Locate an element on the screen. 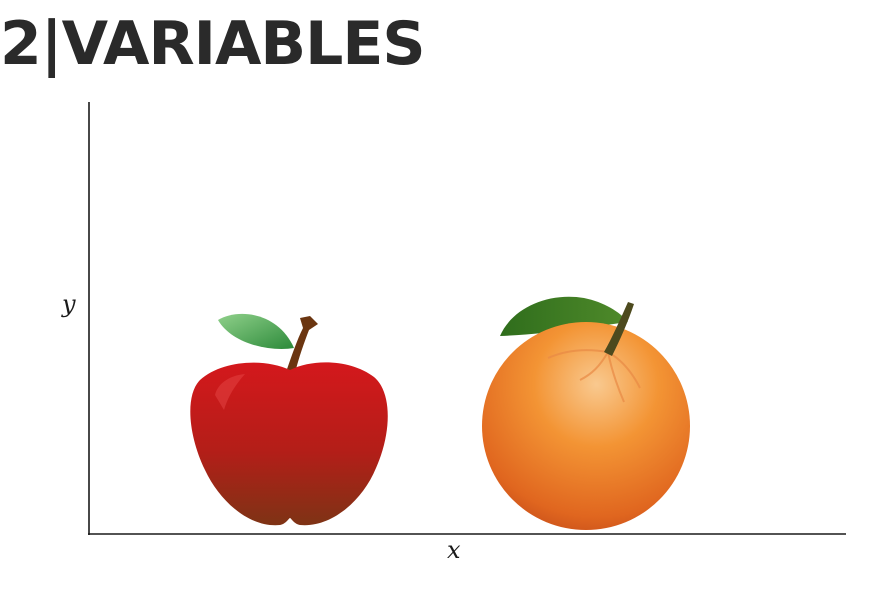 This screenshot has height=595, width=892. x-axis-label: x is located at coordinates (454, 550).